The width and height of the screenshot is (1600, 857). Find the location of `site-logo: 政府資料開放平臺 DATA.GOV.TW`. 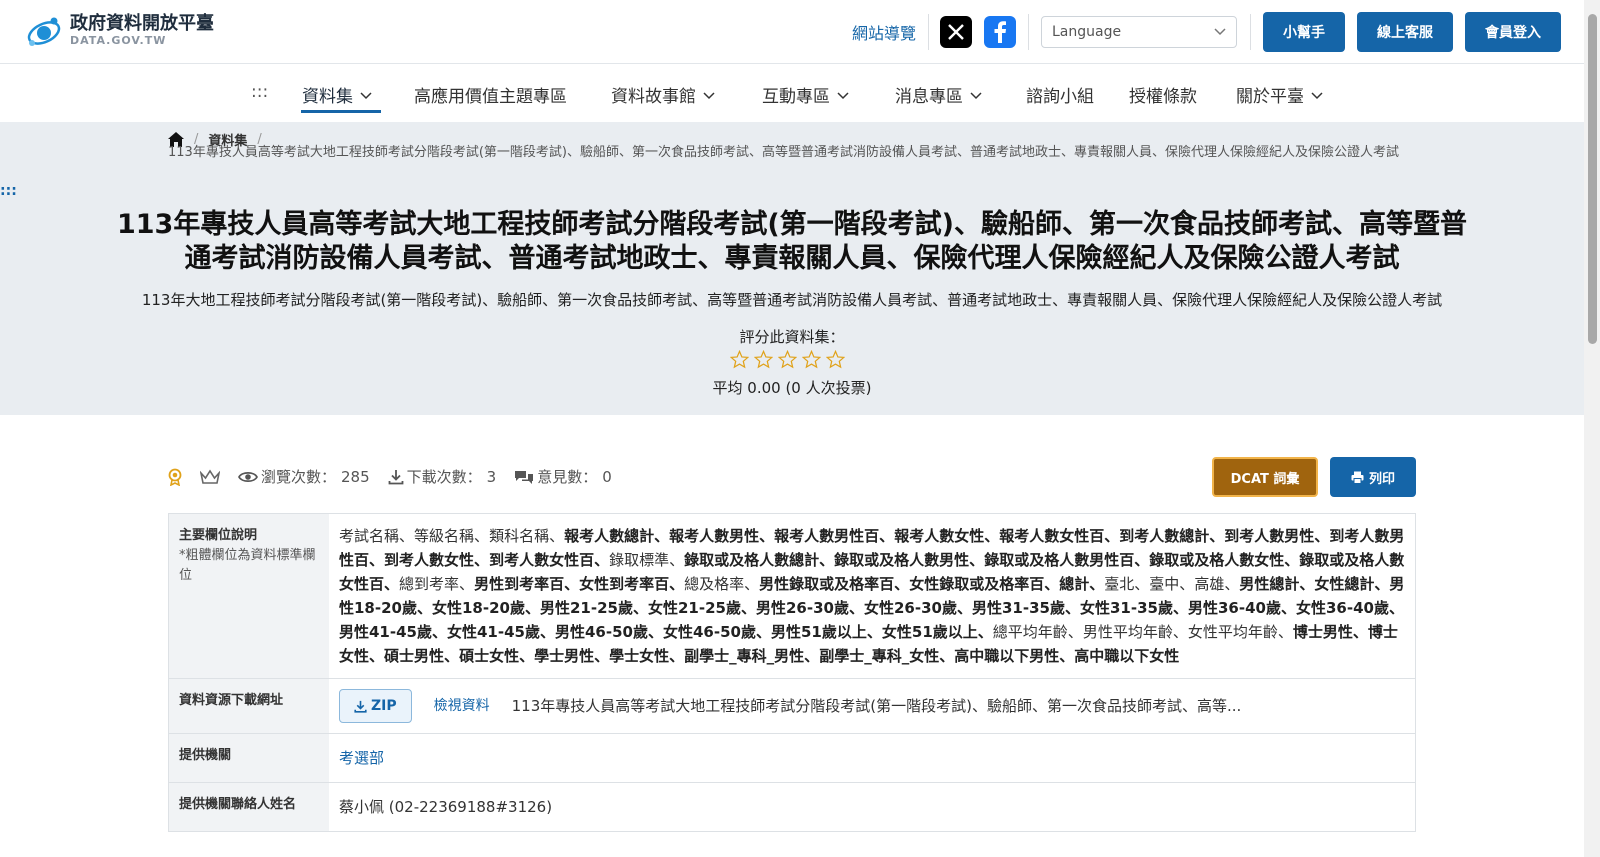

site-logo: 政府資料開放平臺 DATA.GOV.TW is located at coordinates (119, 31).